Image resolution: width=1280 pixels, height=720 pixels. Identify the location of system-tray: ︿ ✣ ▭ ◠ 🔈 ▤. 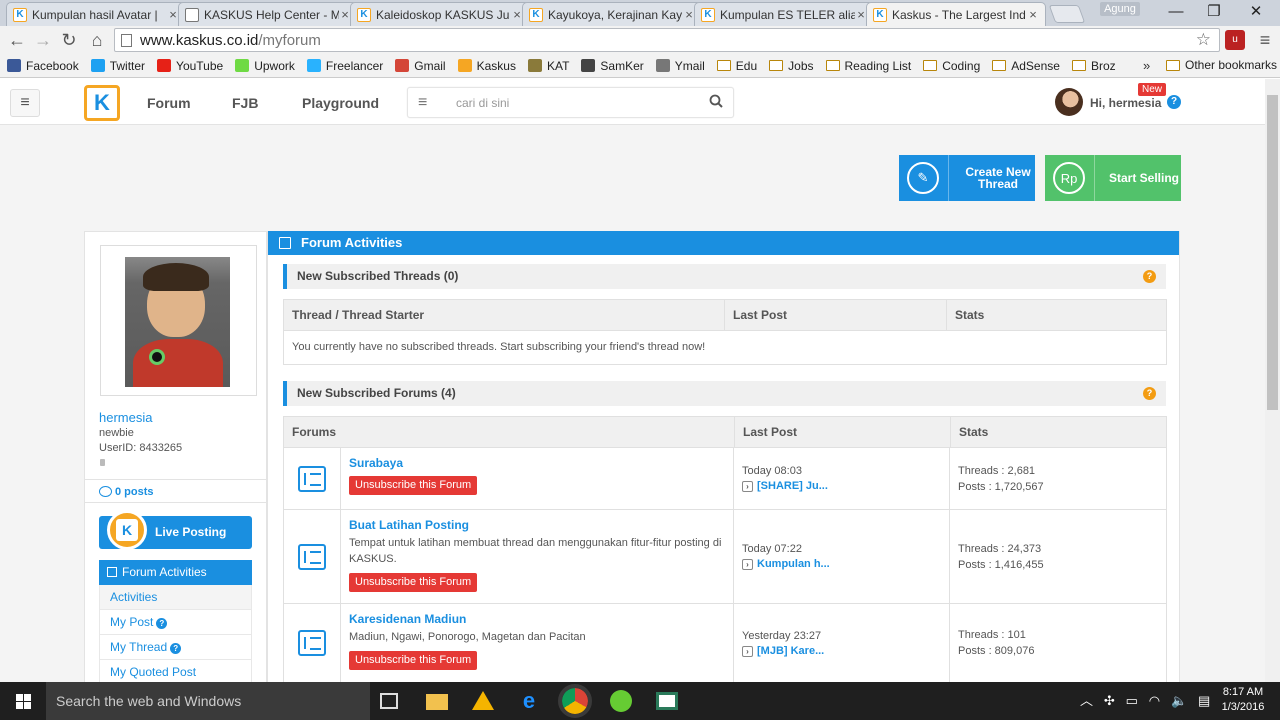
(1145, 701).